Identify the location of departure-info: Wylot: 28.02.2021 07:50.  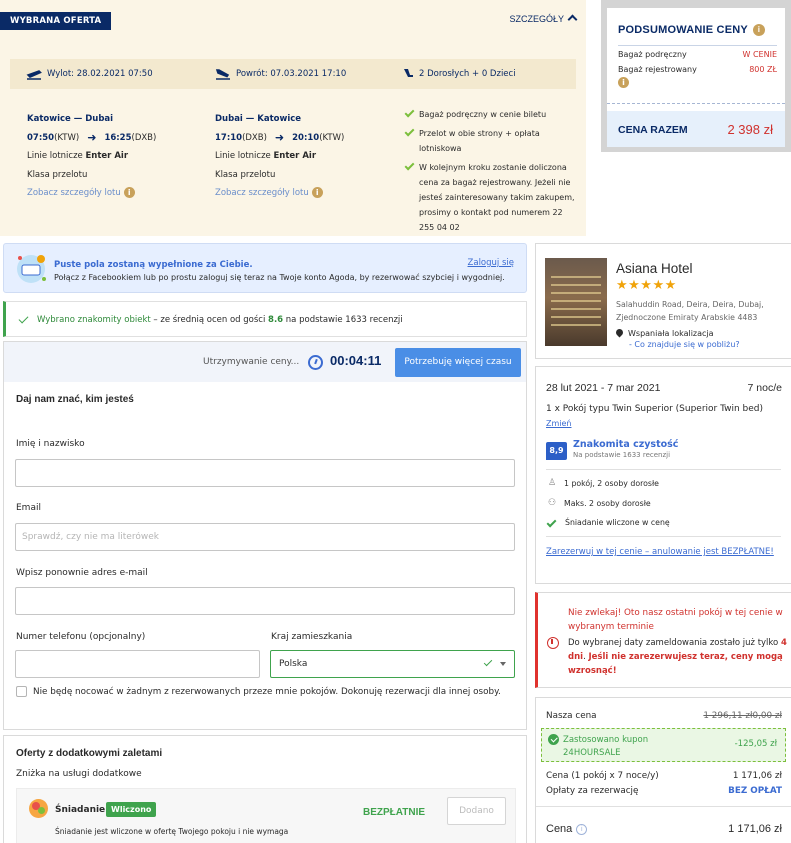
(89, 74).